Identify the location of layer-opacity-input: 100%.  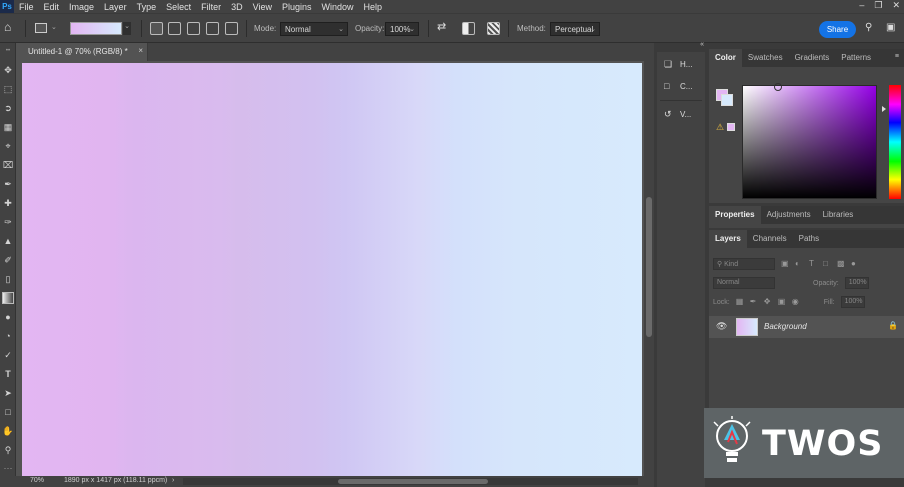
(856, 283).